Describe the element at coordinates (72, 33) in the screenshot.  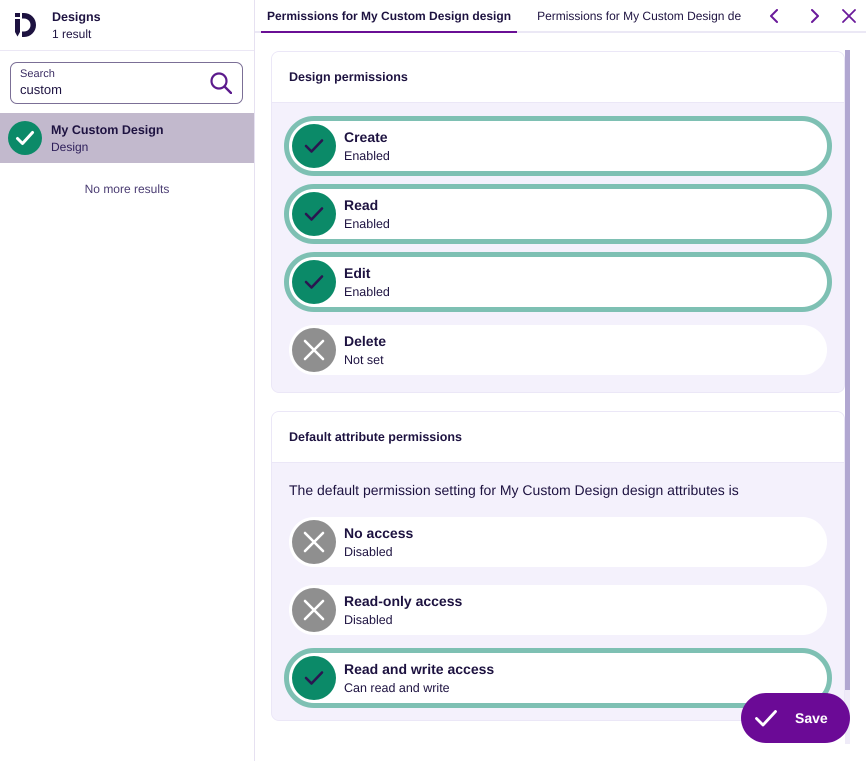
I see `result-count: 1 result` at that location.